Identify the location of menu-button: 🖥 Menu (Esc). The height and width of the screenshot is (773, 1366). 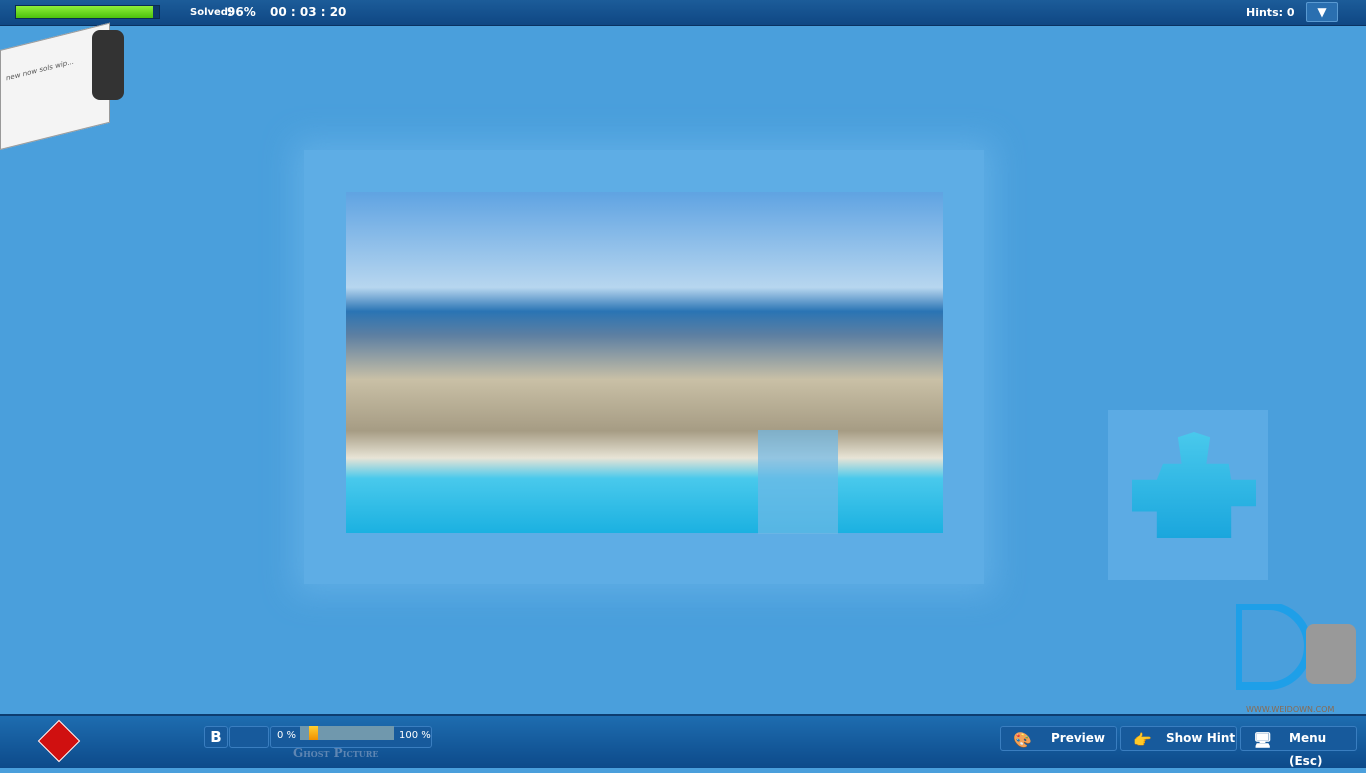
(1298, 747).